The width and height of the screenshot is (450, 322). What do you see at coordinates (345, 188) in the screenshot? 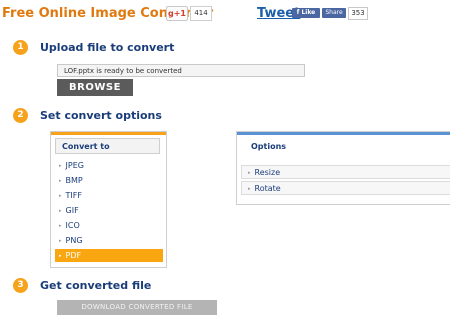
I see `option-rotate: ▸ Rotate` at bounding box center [345, 188].